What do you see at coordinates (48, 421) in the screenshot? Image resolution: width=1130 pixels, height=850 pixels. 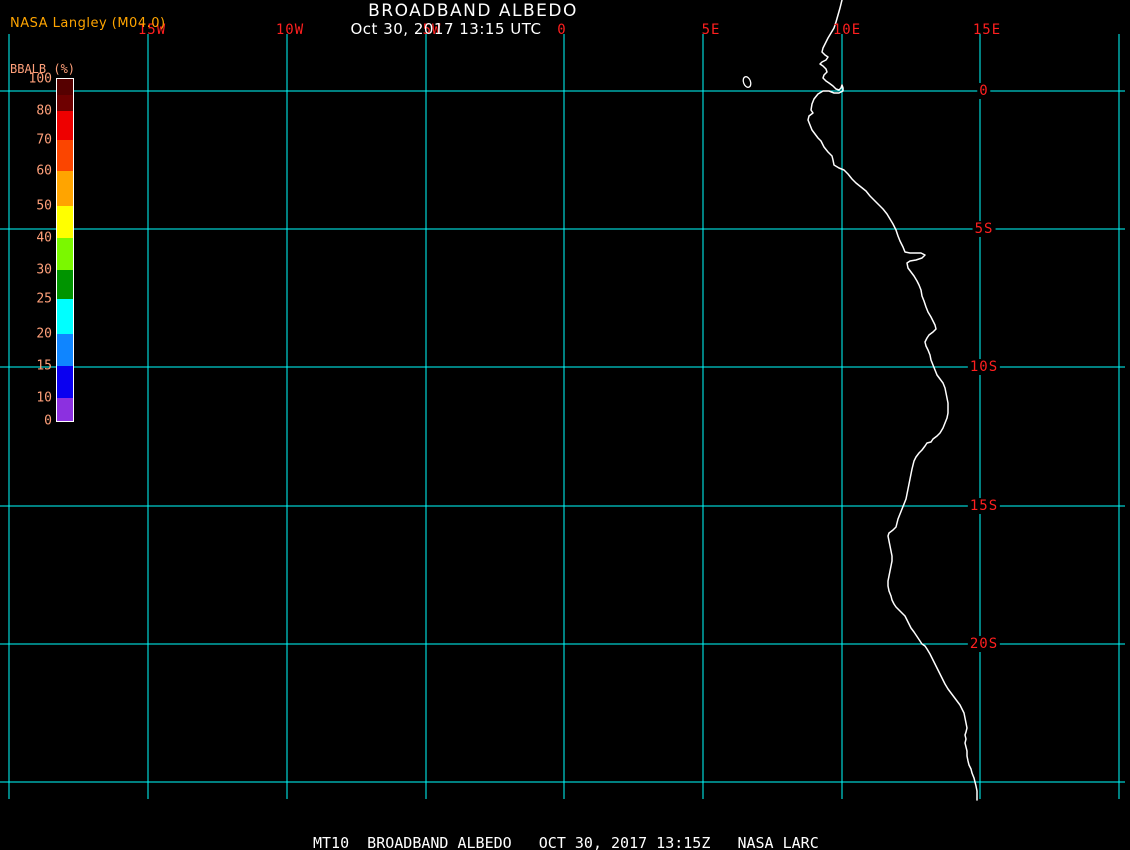 I see `colorbar-tick-0: 0` at bounding box center [48, 421].